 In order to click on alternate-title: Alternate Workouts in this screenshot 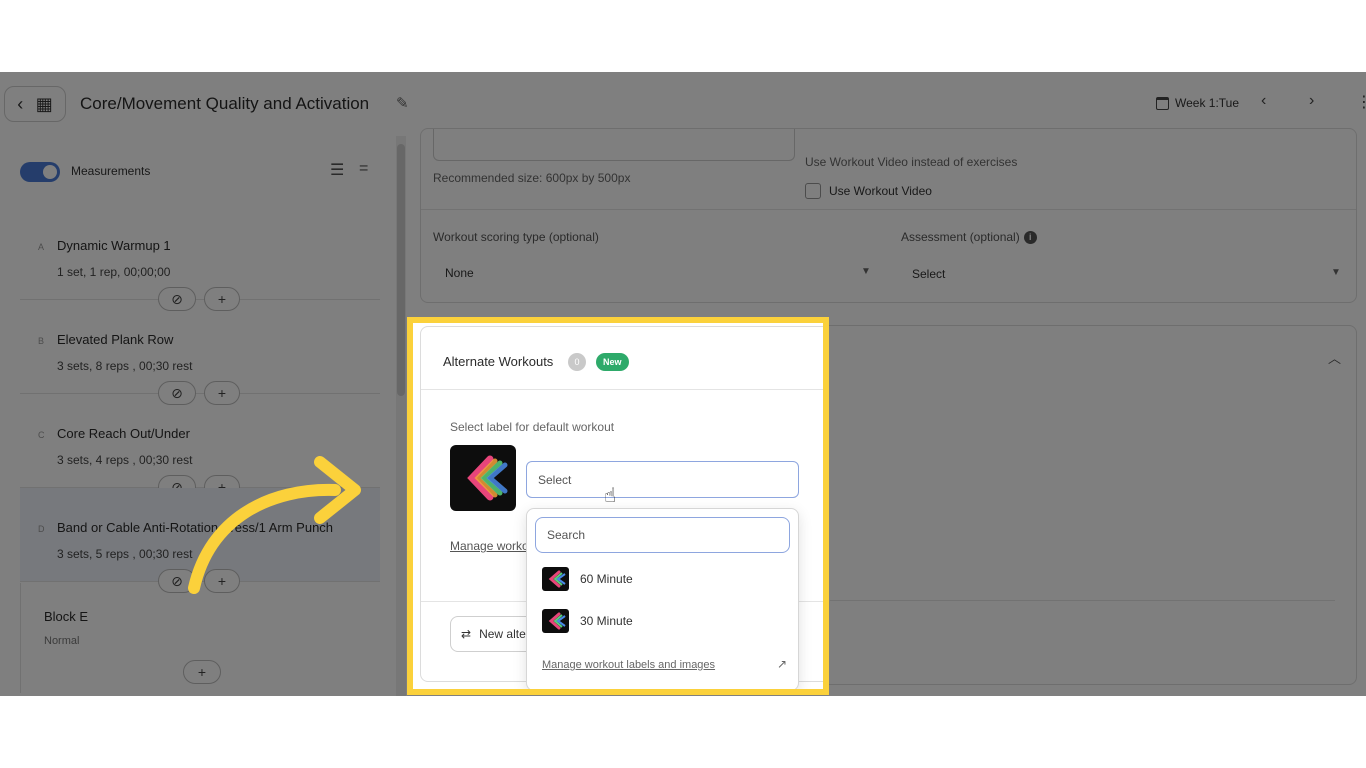, I will do `click(498, 361)`.